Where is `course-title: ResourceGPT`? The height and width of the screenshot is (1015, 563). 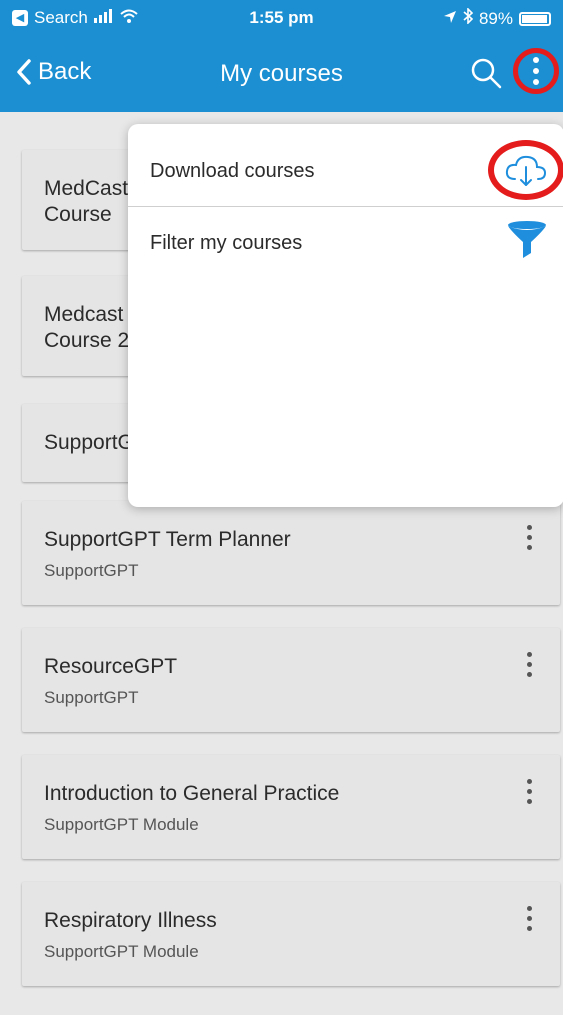
course-title: ResourceGPT is located at coordinates (111, 666).